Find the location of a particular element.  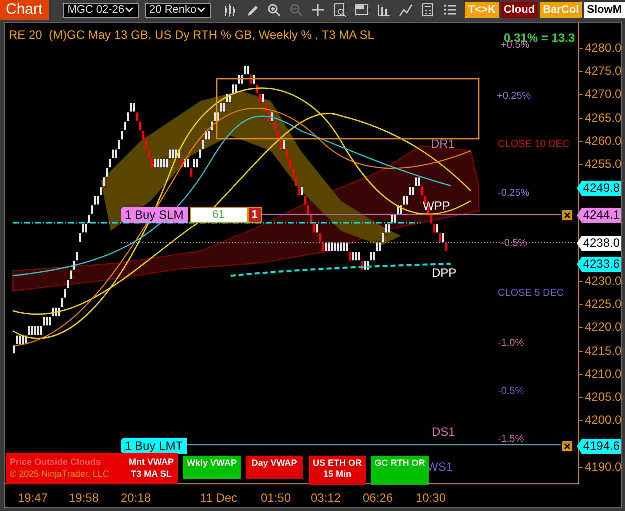

pivot-label: WPP is located at coordinates (436, 206).